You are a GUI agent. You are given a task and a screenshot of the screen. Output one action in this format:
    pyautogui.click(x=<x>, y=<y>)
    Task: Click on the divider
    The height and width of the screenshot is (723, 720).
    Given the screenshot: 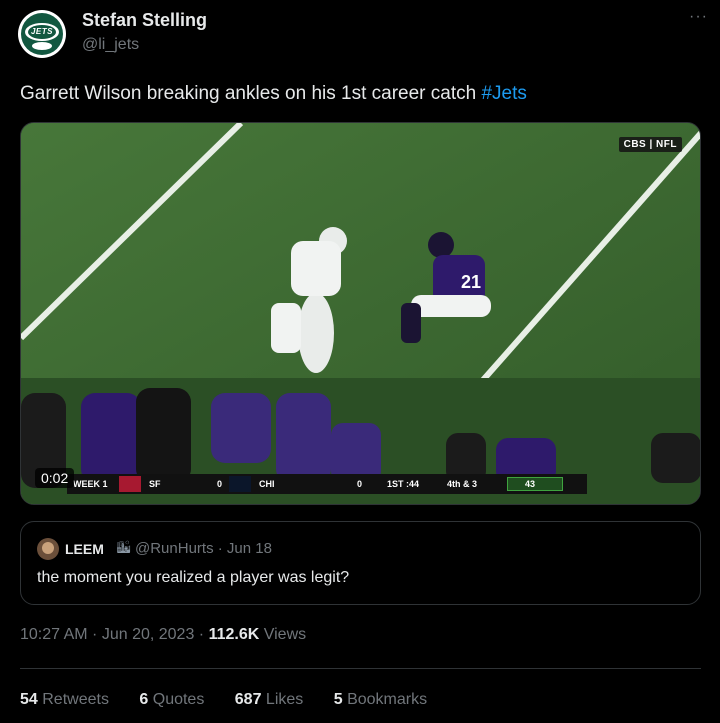 What is the action you would take?
    pyautogui.click(x=360, y=668)
    